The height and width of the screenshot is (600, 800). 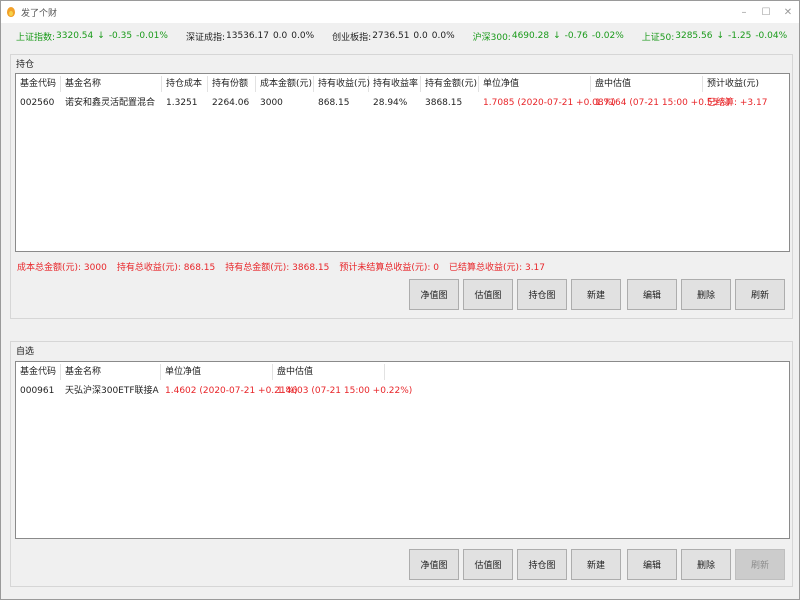 What do you see at coordinates (746, 84) in the screenshot?
I see `column-header: 预计收益(元)` at bounding box center [746, 84].